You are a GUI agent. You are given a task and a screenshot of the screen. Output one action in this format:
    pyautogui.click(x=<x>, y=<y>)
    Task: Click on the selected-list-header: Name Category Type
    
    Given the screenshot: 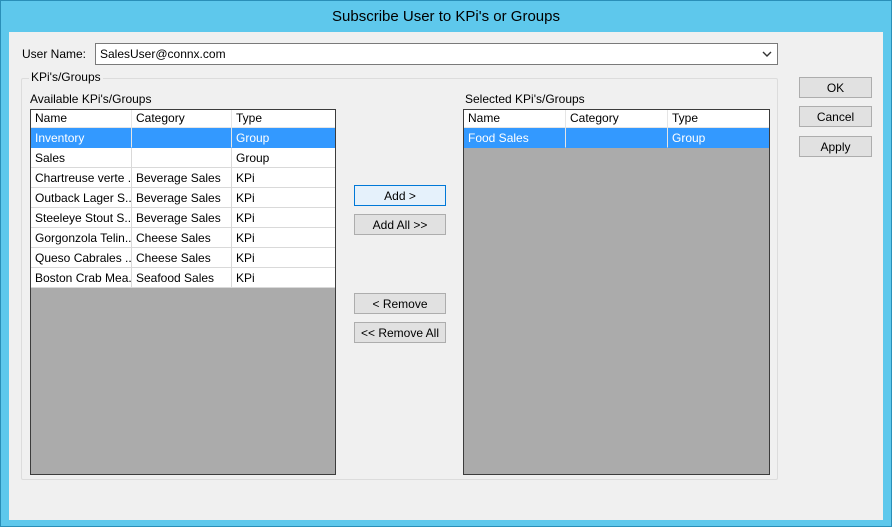 What is the action you would take?
    pyautogui.click(x=616, y=119)
    